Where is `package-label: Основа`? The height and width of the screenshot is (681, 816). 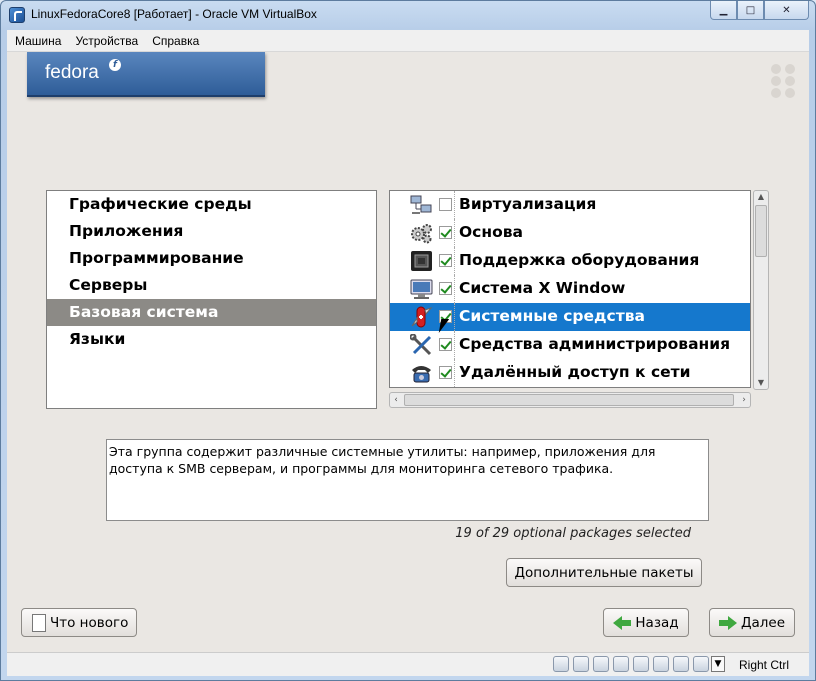 package-label: Основа is located at coordinates (491, 232).